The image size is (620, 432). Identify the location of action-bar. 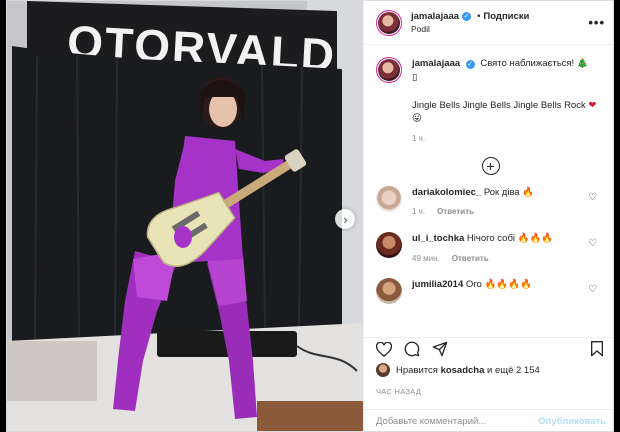
(488, 348).